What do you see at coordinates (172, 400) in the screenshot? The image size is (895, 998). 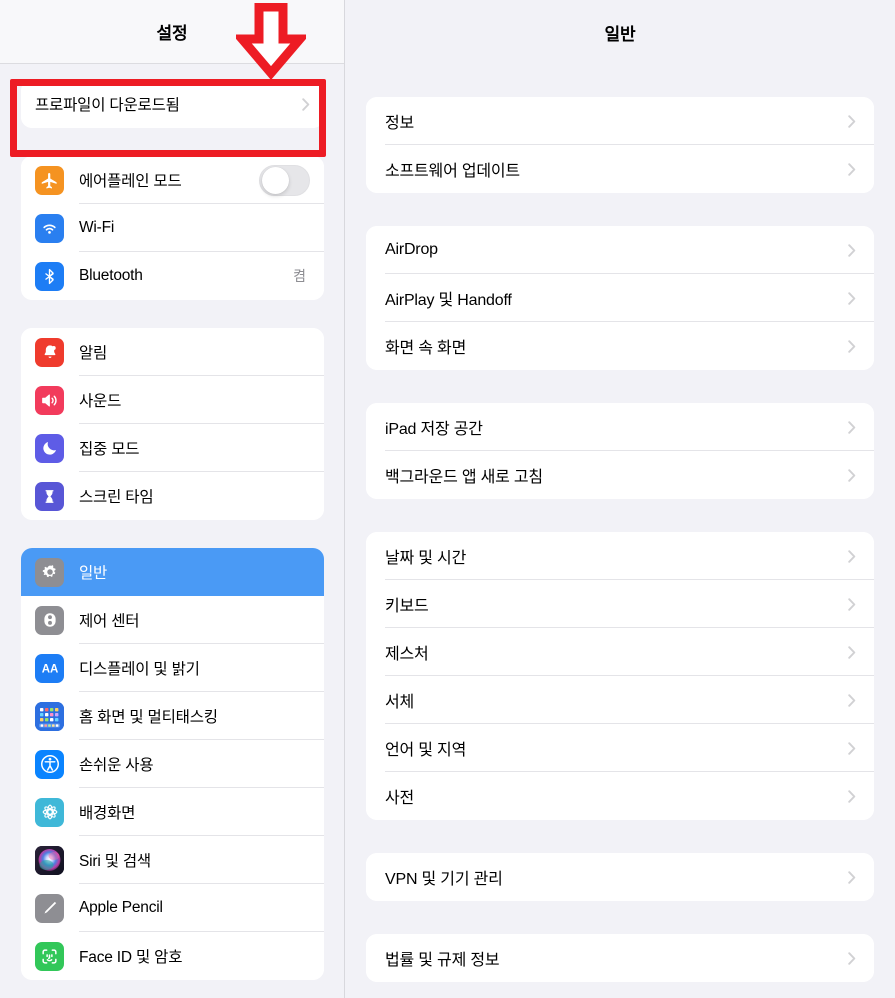 I see `sidebar-item-sounds: 사운드` at bounding box center [172, 400].